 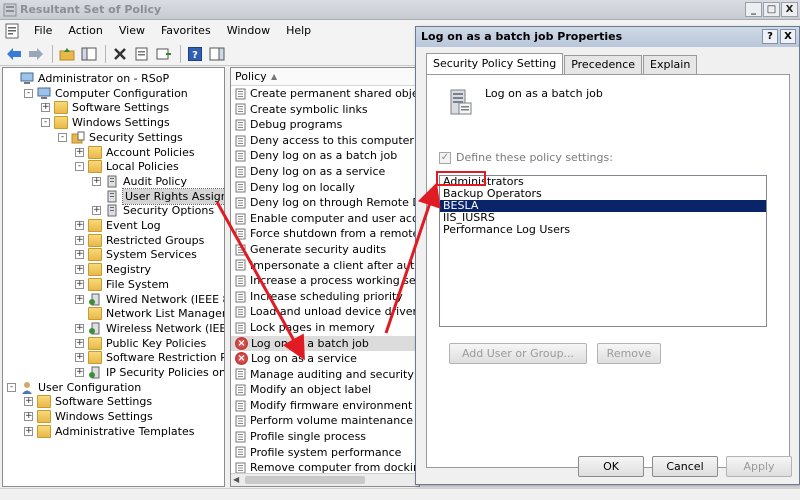 I want to click on menu-file: File, so click(x=43, y=31).